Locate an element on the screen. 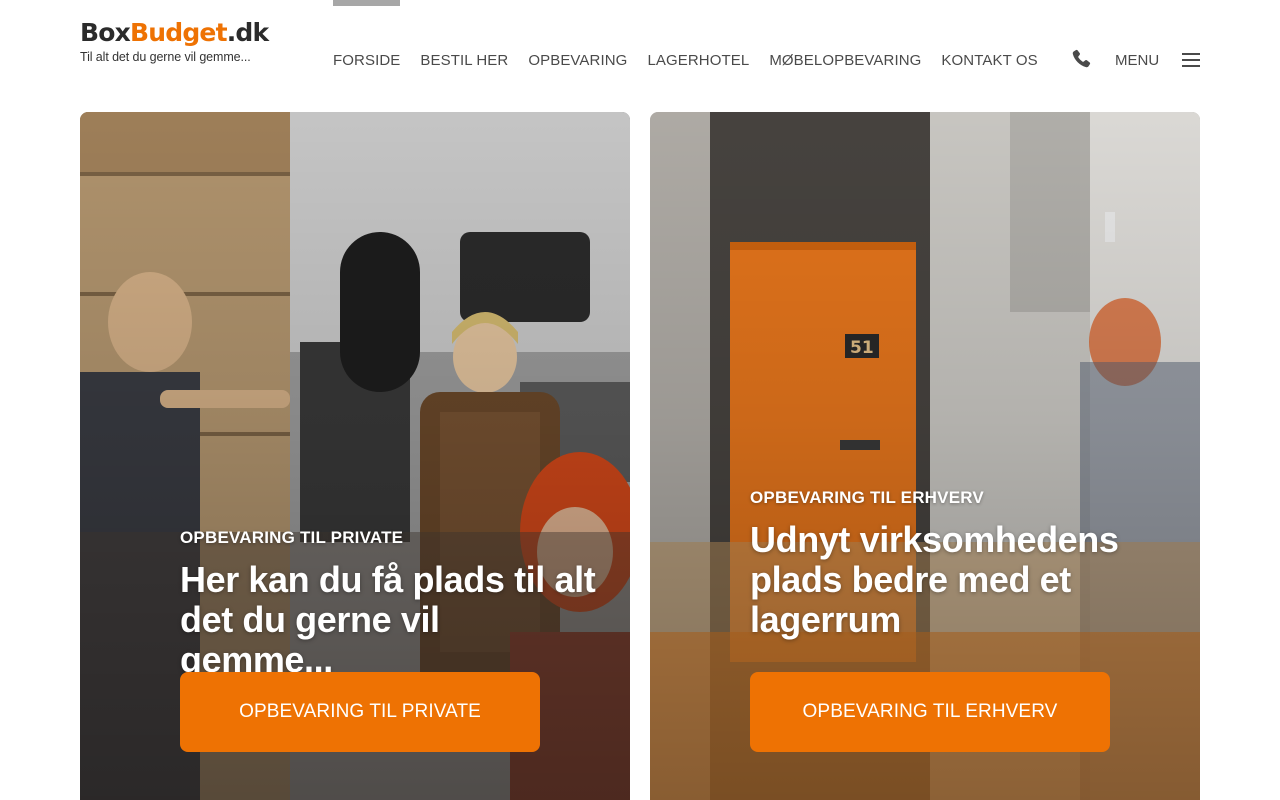 The image size is (1280, 800). nav-item-kontakt-os: KONTAKT OS is located at coordinates (989, 56).